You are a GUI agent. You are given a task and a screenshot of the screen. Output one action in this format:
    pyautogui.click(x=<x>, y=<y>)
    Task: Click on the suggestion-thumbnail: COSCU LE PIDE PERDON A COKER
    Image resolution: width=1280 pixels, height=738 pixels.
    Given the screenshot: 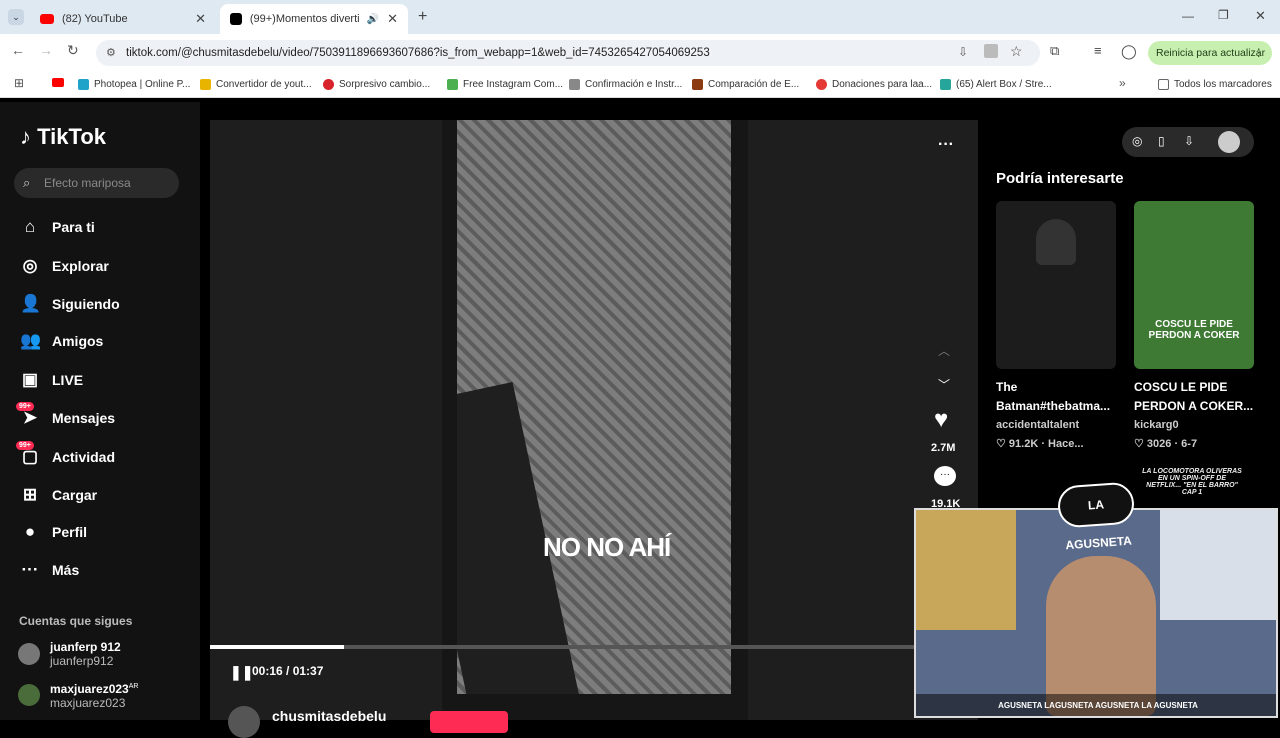 What is the action you would take?
    pyautogui.click(x=1194, y=285)
    